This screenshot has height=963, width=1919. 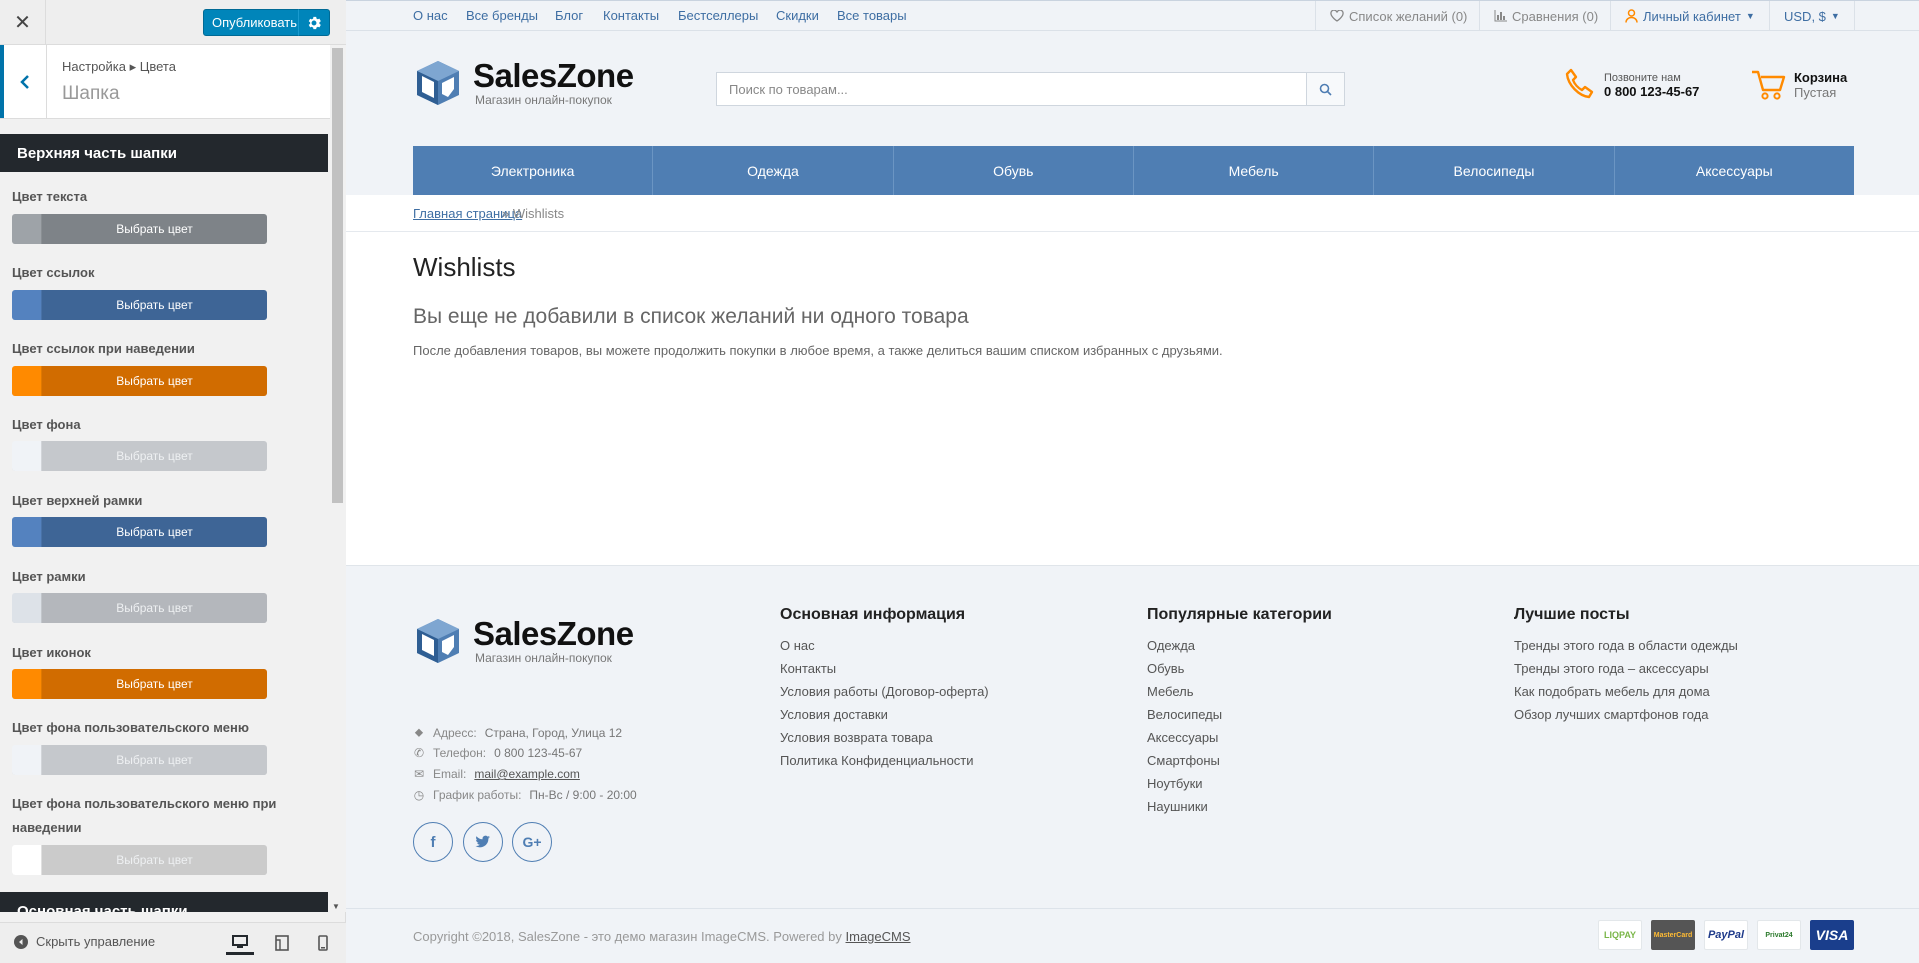 I want to click on category-item: Аксессуары, so click(x=1734, y=170).